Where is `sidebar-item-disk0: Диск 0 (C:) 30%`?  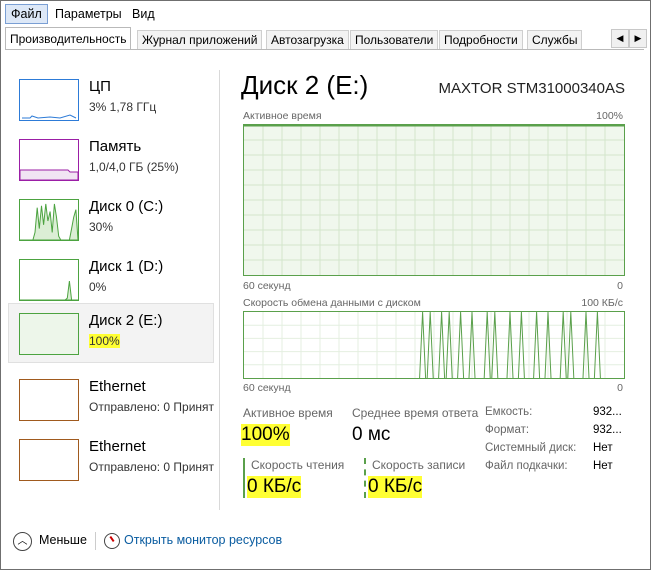
sidebar-item-disk0: Диск 0 (C:) 30% is located at coordinates (111, 219).